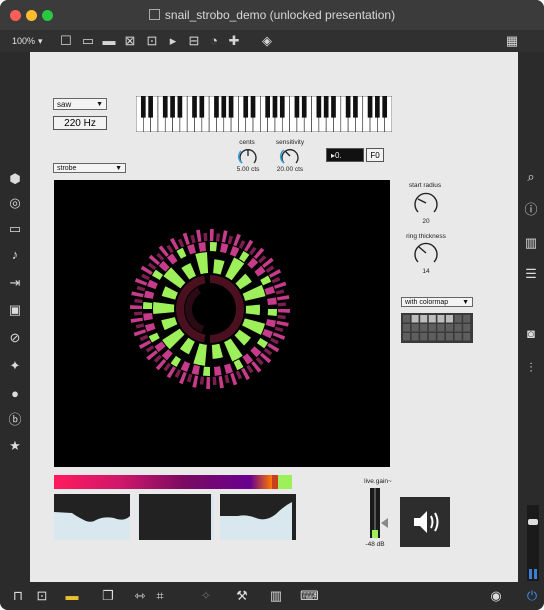 This screenshot has height=610, width=544. What do you see at coordinates (531, 177) in the screenshot?
I see `search-icon: ⌕` at bounding box center [531, 177].